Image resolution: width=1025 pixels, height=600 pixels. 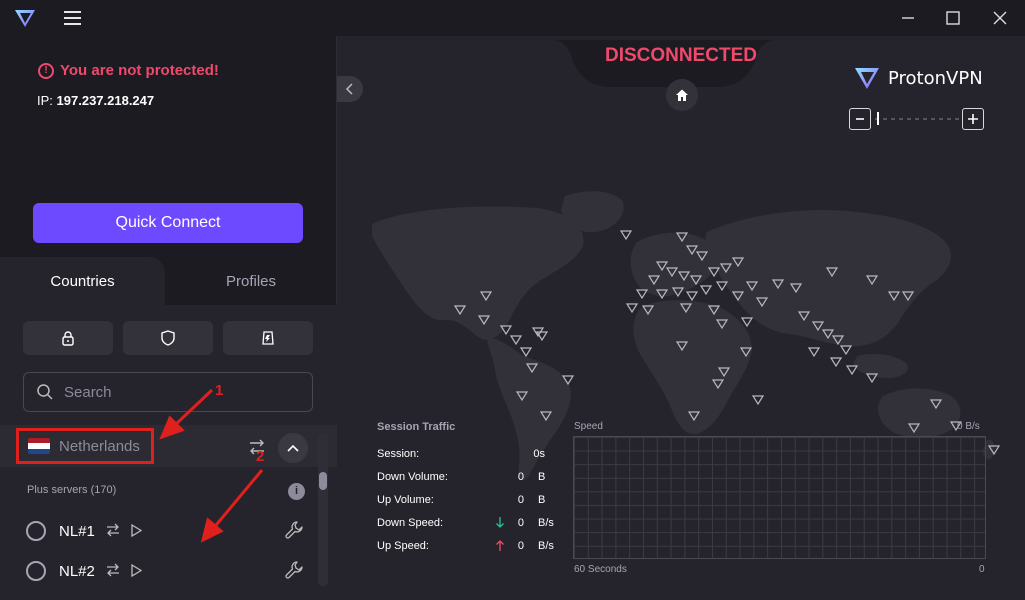 I want to click on speed-graph-time-label: 60 Seconds, so click(x=600, y=569).